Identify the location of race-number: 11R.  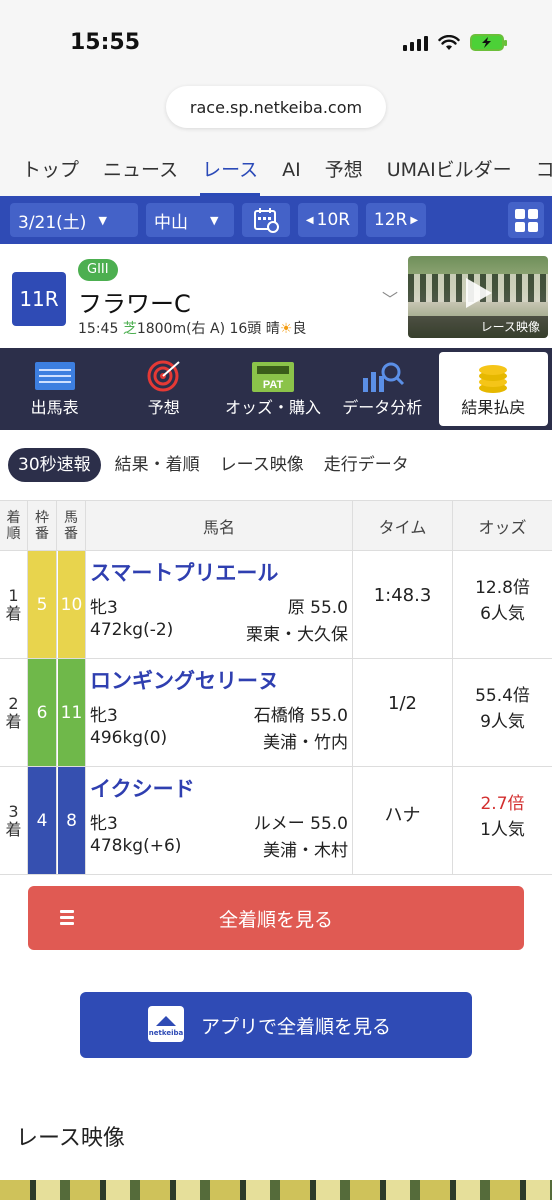
(39, 299).